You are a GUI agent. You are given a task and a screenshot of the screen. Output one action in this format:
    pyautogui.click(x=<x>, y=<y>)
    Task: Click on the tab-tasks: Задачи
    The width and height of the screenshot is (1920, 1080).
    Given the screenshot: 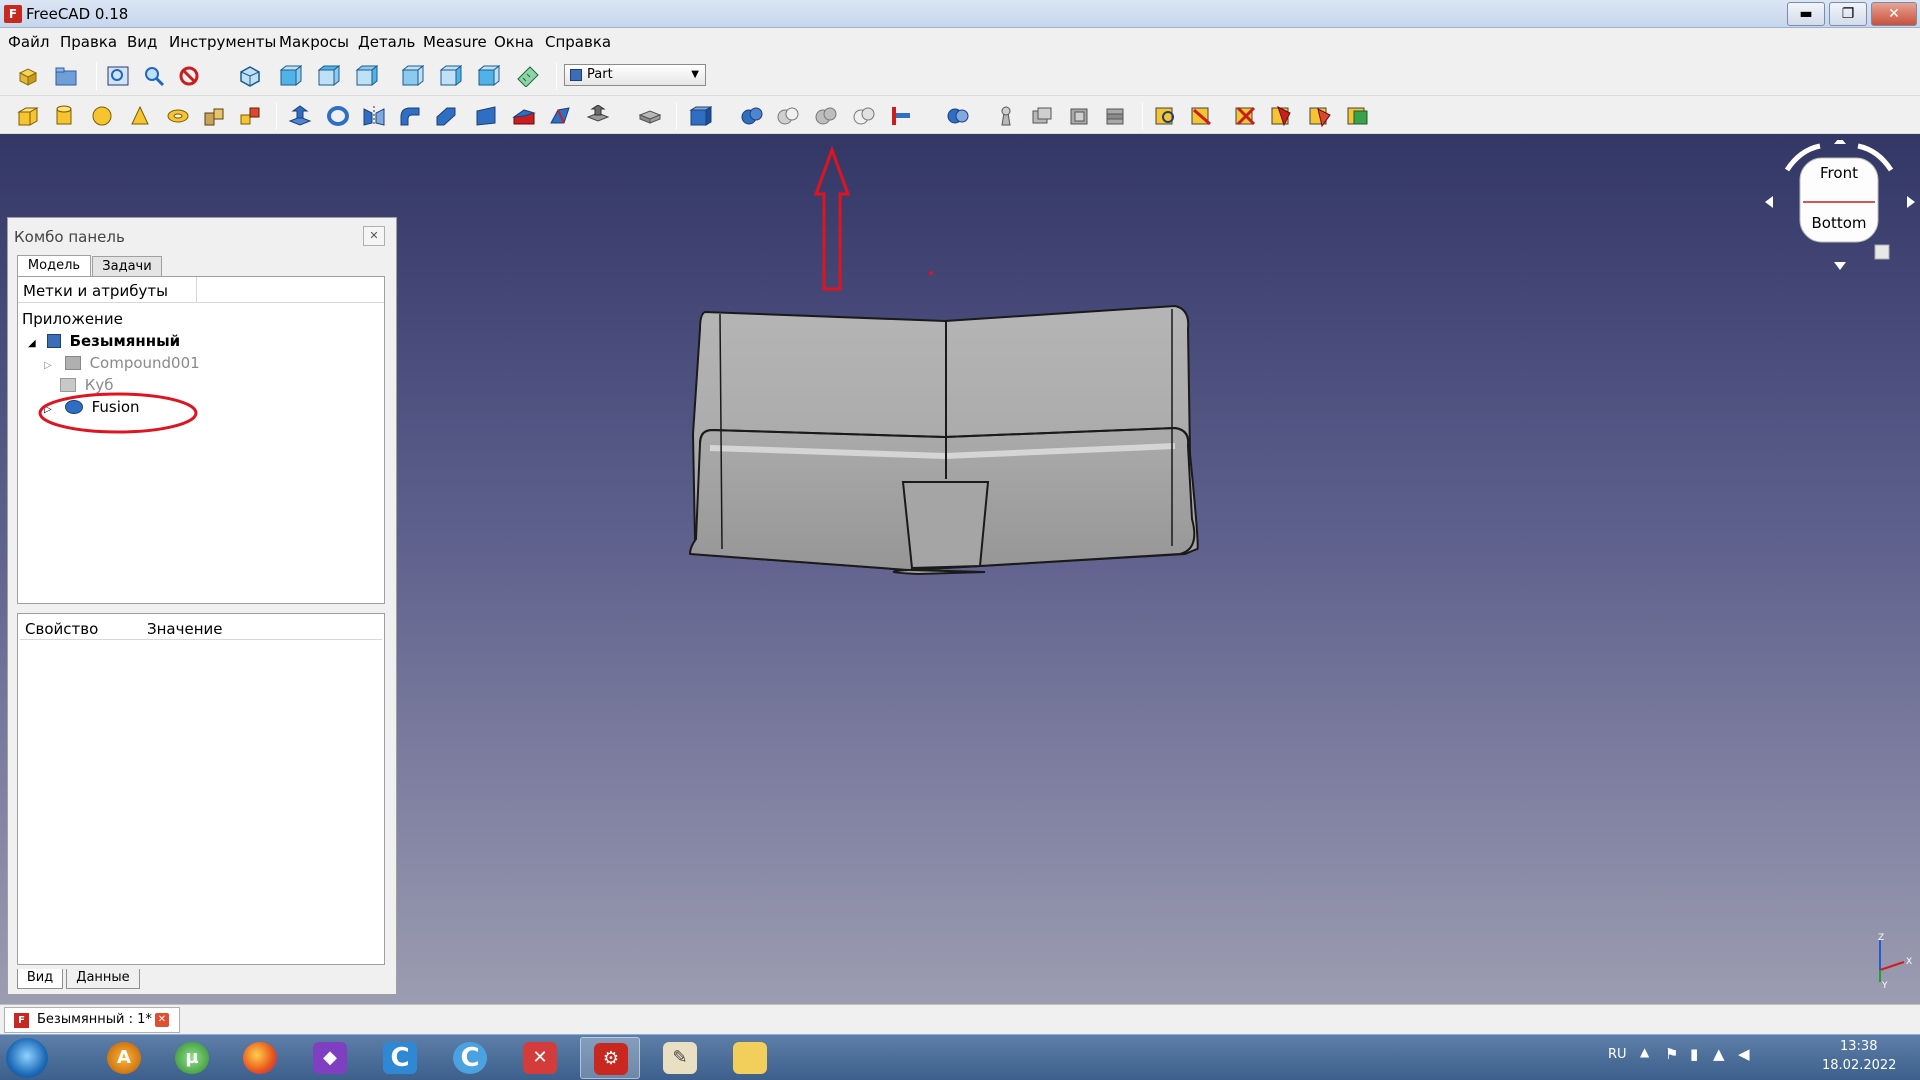 What is the action you would take?
    pyautogui.click(x=127, y=267)
    